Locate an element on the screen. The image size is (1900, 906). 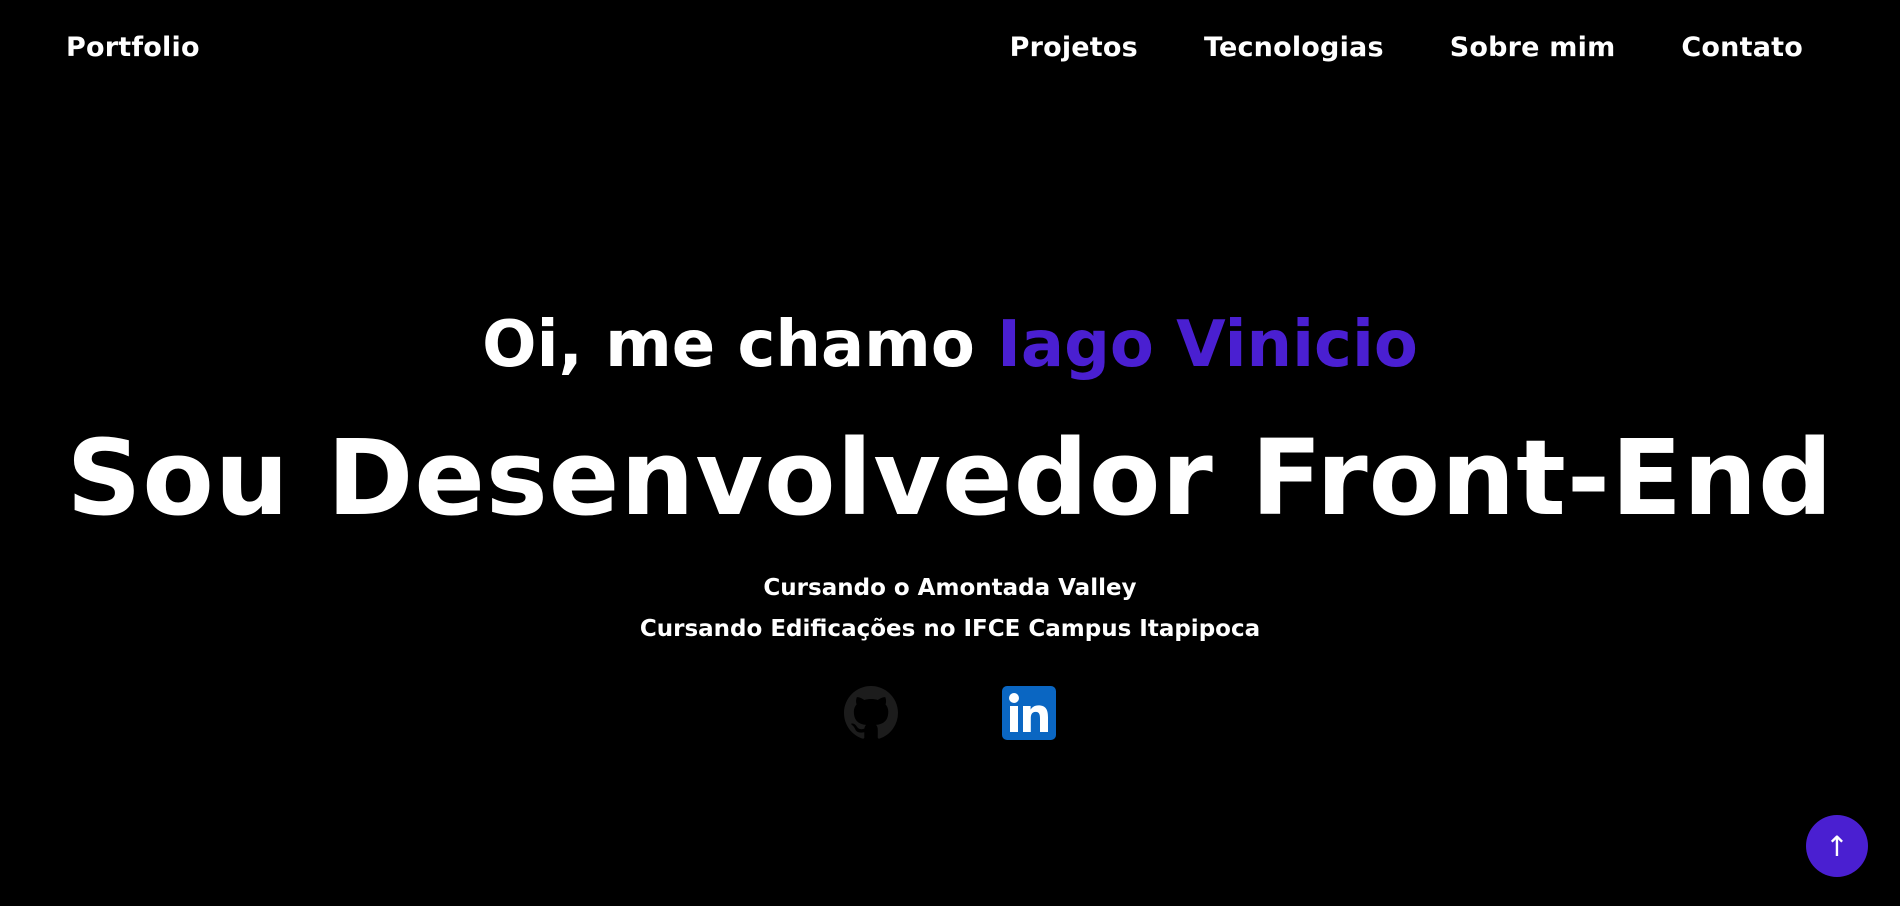
linkedin-icon is located at coordinates (1029, 713).